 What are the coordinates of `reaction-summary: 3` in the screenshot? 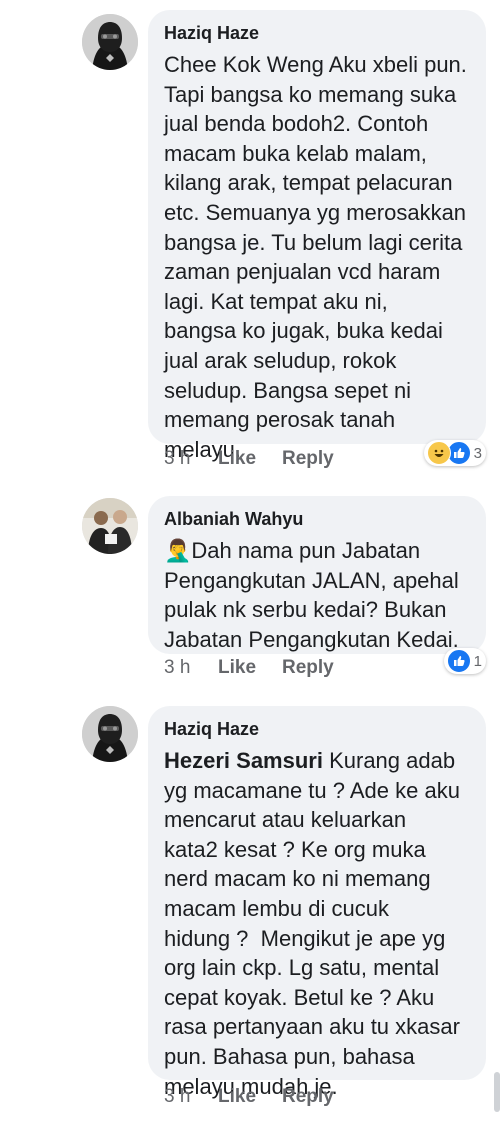 It's located at (454, 453).